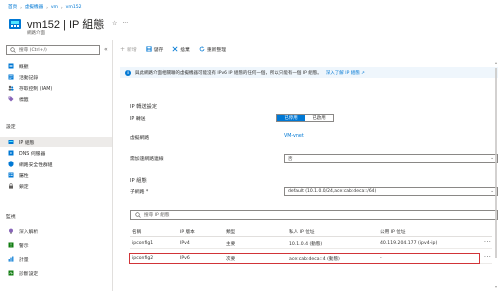 This screenshot has height=291, width=500. Describe the element at coordinates (185, 50) in the screenshot. I see `discard-button-label: 捨棄` at that location.